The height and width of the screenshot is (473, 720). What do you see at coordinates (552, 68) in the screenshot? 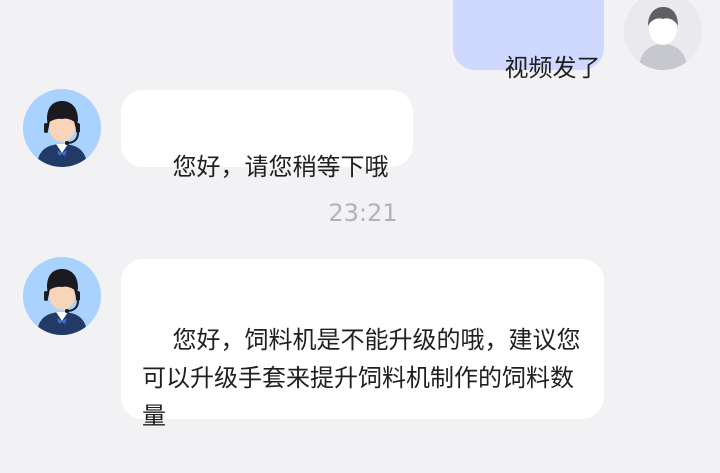
I see `message-text: 视频发了` at bounding box center [552, 68].